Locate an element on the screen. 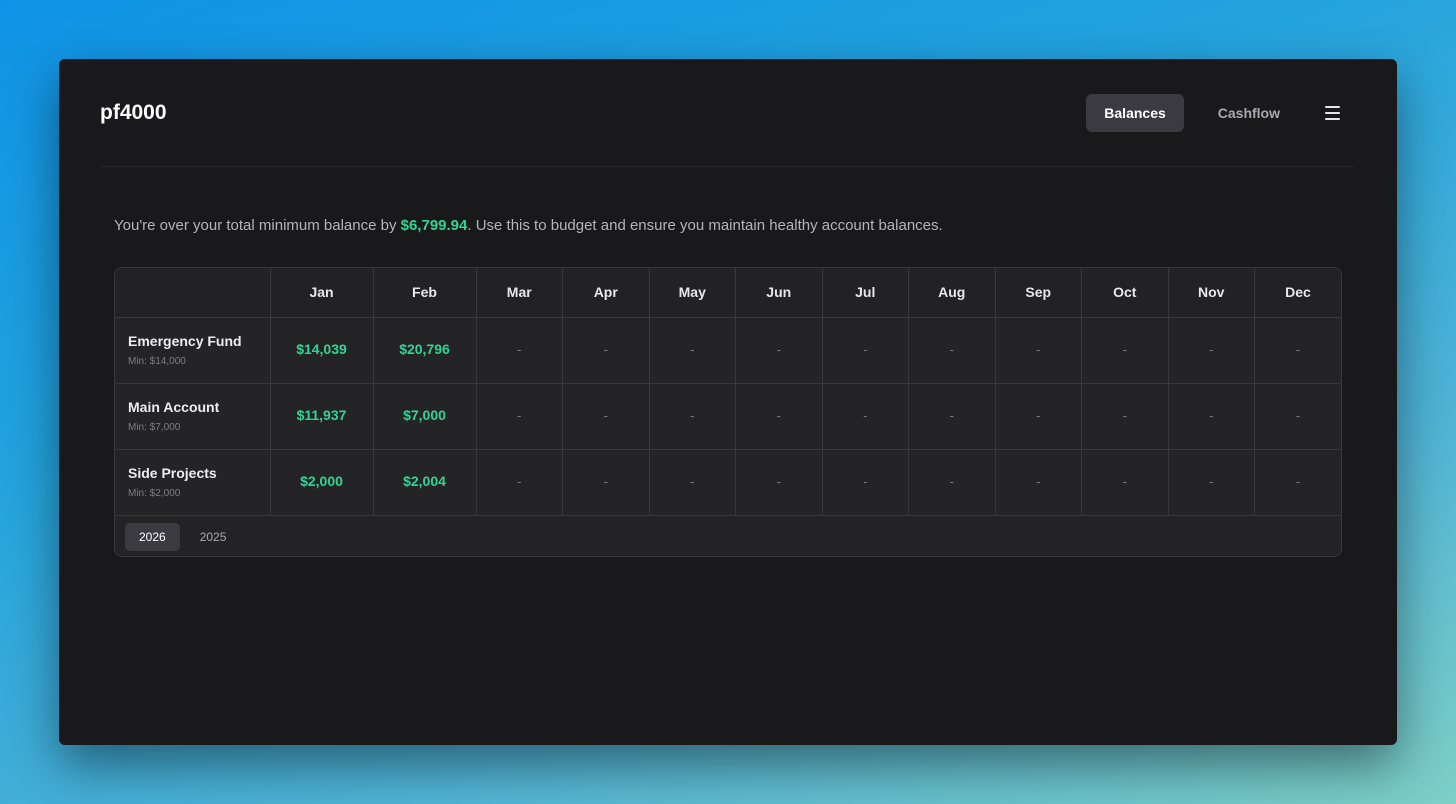 The width and height of the screenshot is (1456, 804). balance-value: $2,004 is located at coordinates (424, 481).